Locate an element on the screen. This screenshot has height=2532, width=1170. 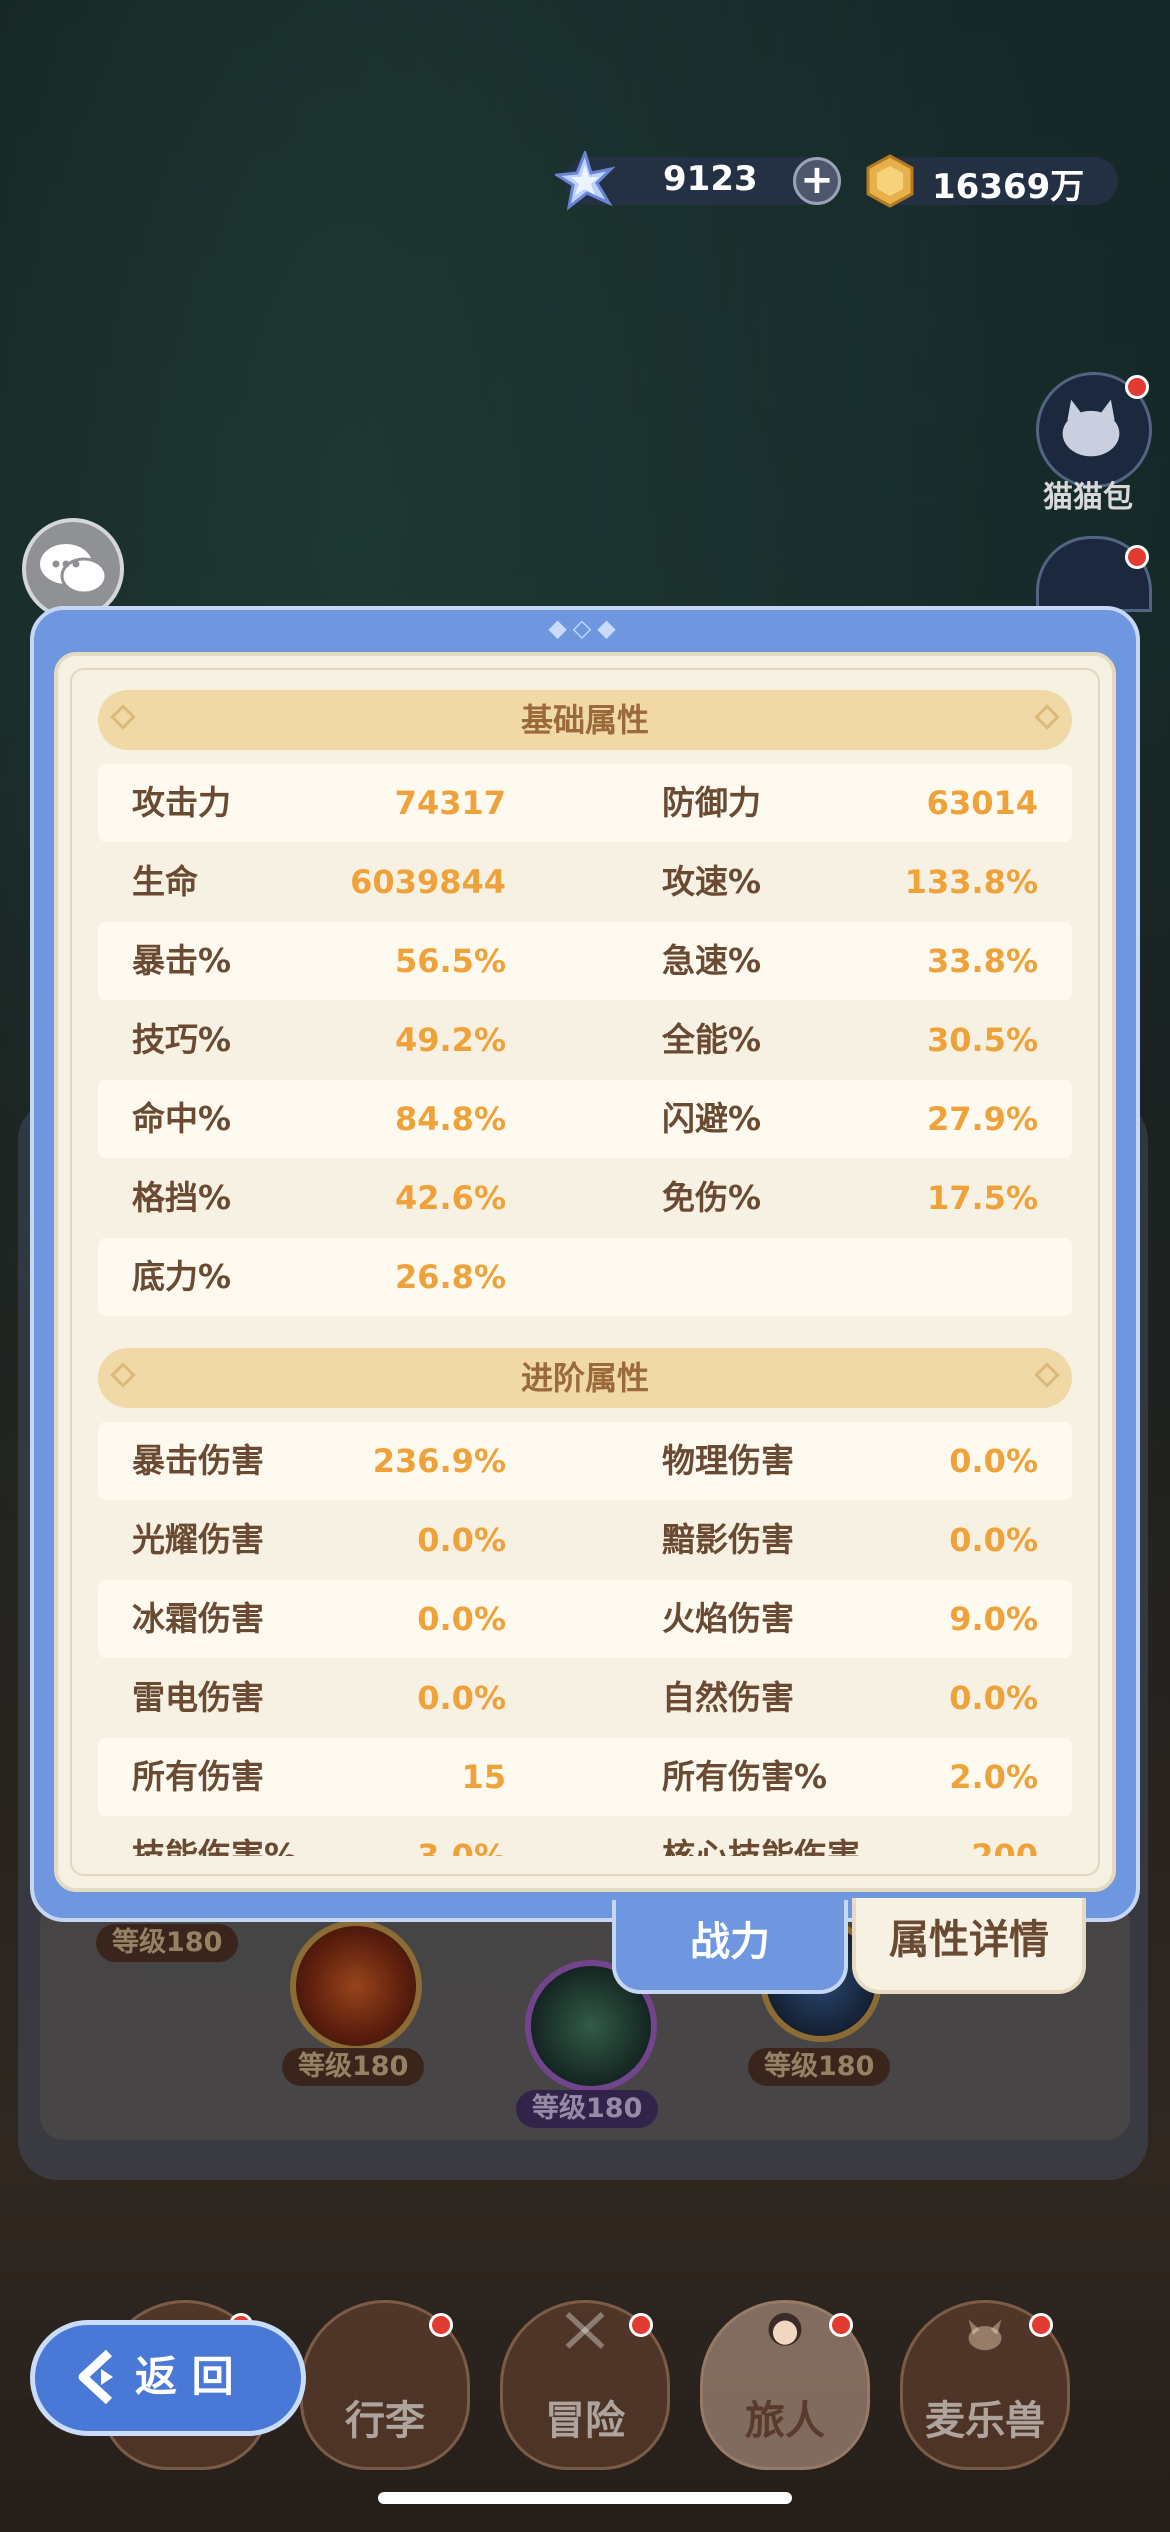
attribute-label: 技巧% is located at coordinates (182, 1039).